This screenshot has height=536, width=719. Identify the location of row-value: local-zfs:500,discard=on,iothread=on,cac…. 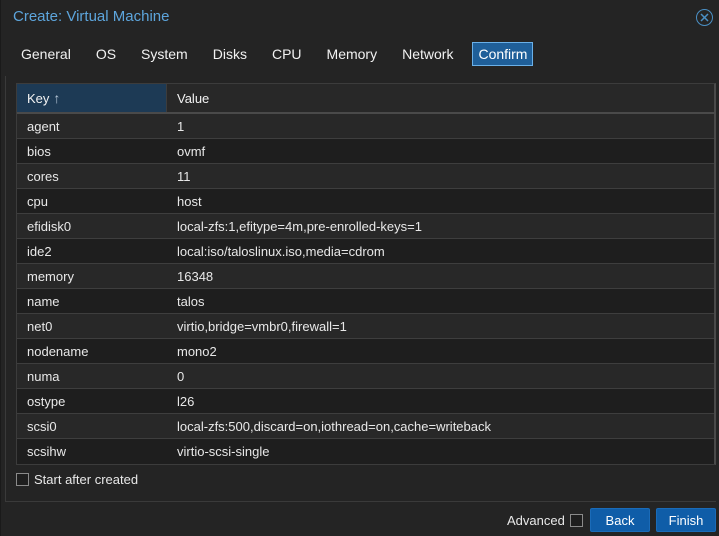
(334, 426).